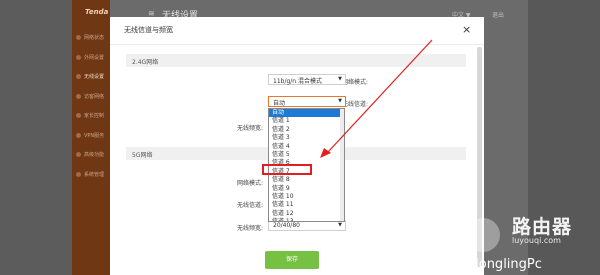  What do you see at coordinates (487, 264) in the screenshot?
I see `watermark-handle: 头条 @longlingPc` at bounding box center [487, 264].